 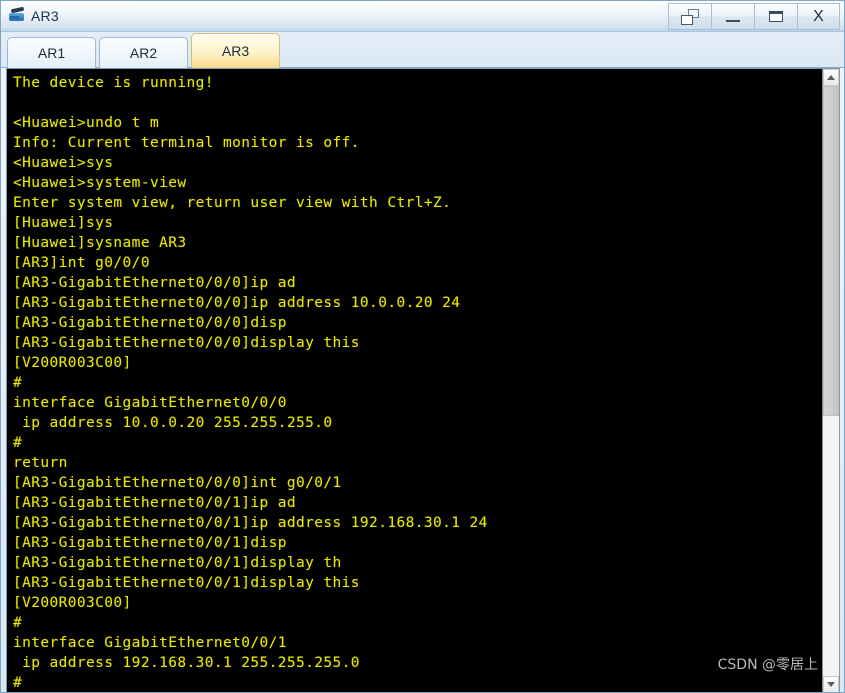 I want to click on chevron-up-icon, so click(x=831, y=77).